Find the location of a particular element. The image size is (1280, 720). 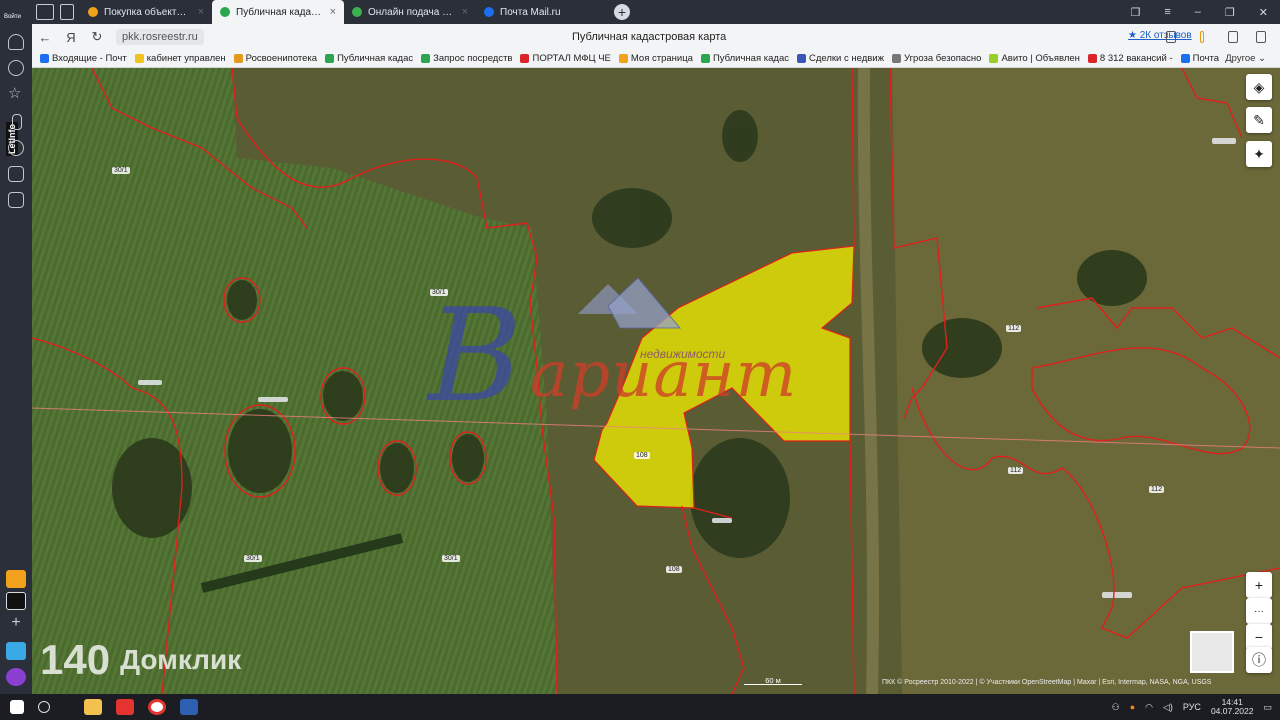

extension-icon is located at coordinates (1202, 37).